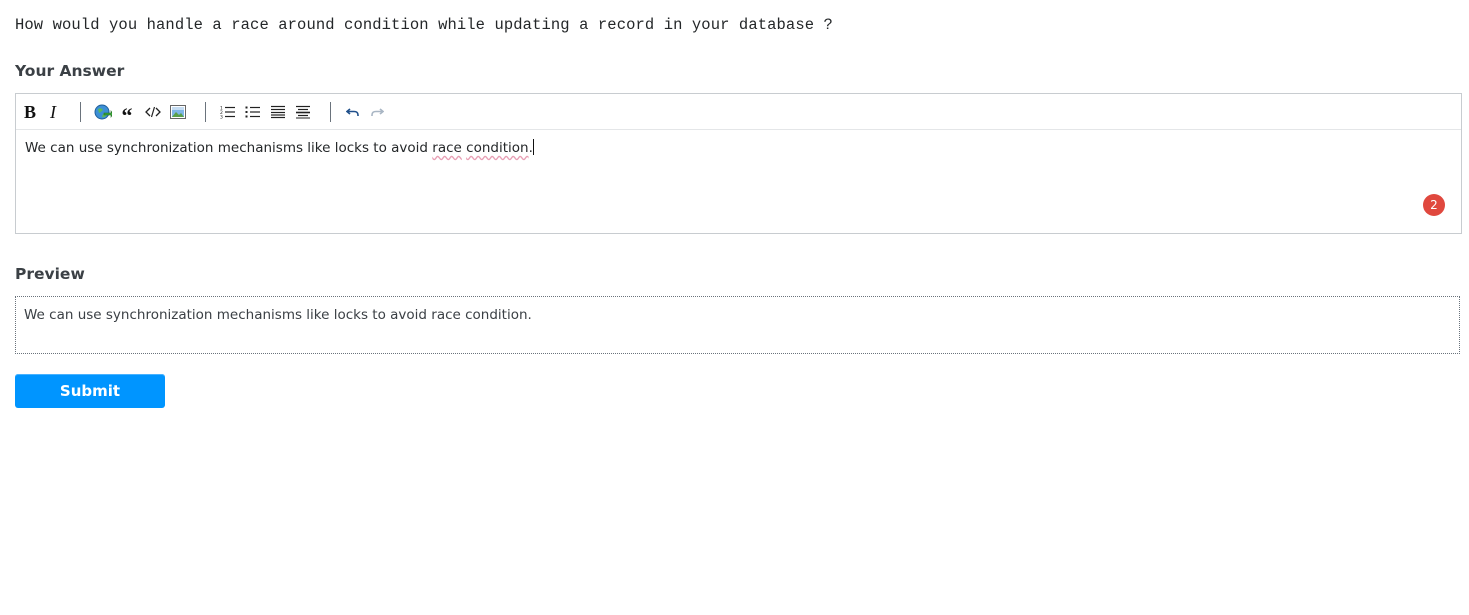 This screenshot has width=1469, height=615. I want to click on code-icon, so click(153, 112).